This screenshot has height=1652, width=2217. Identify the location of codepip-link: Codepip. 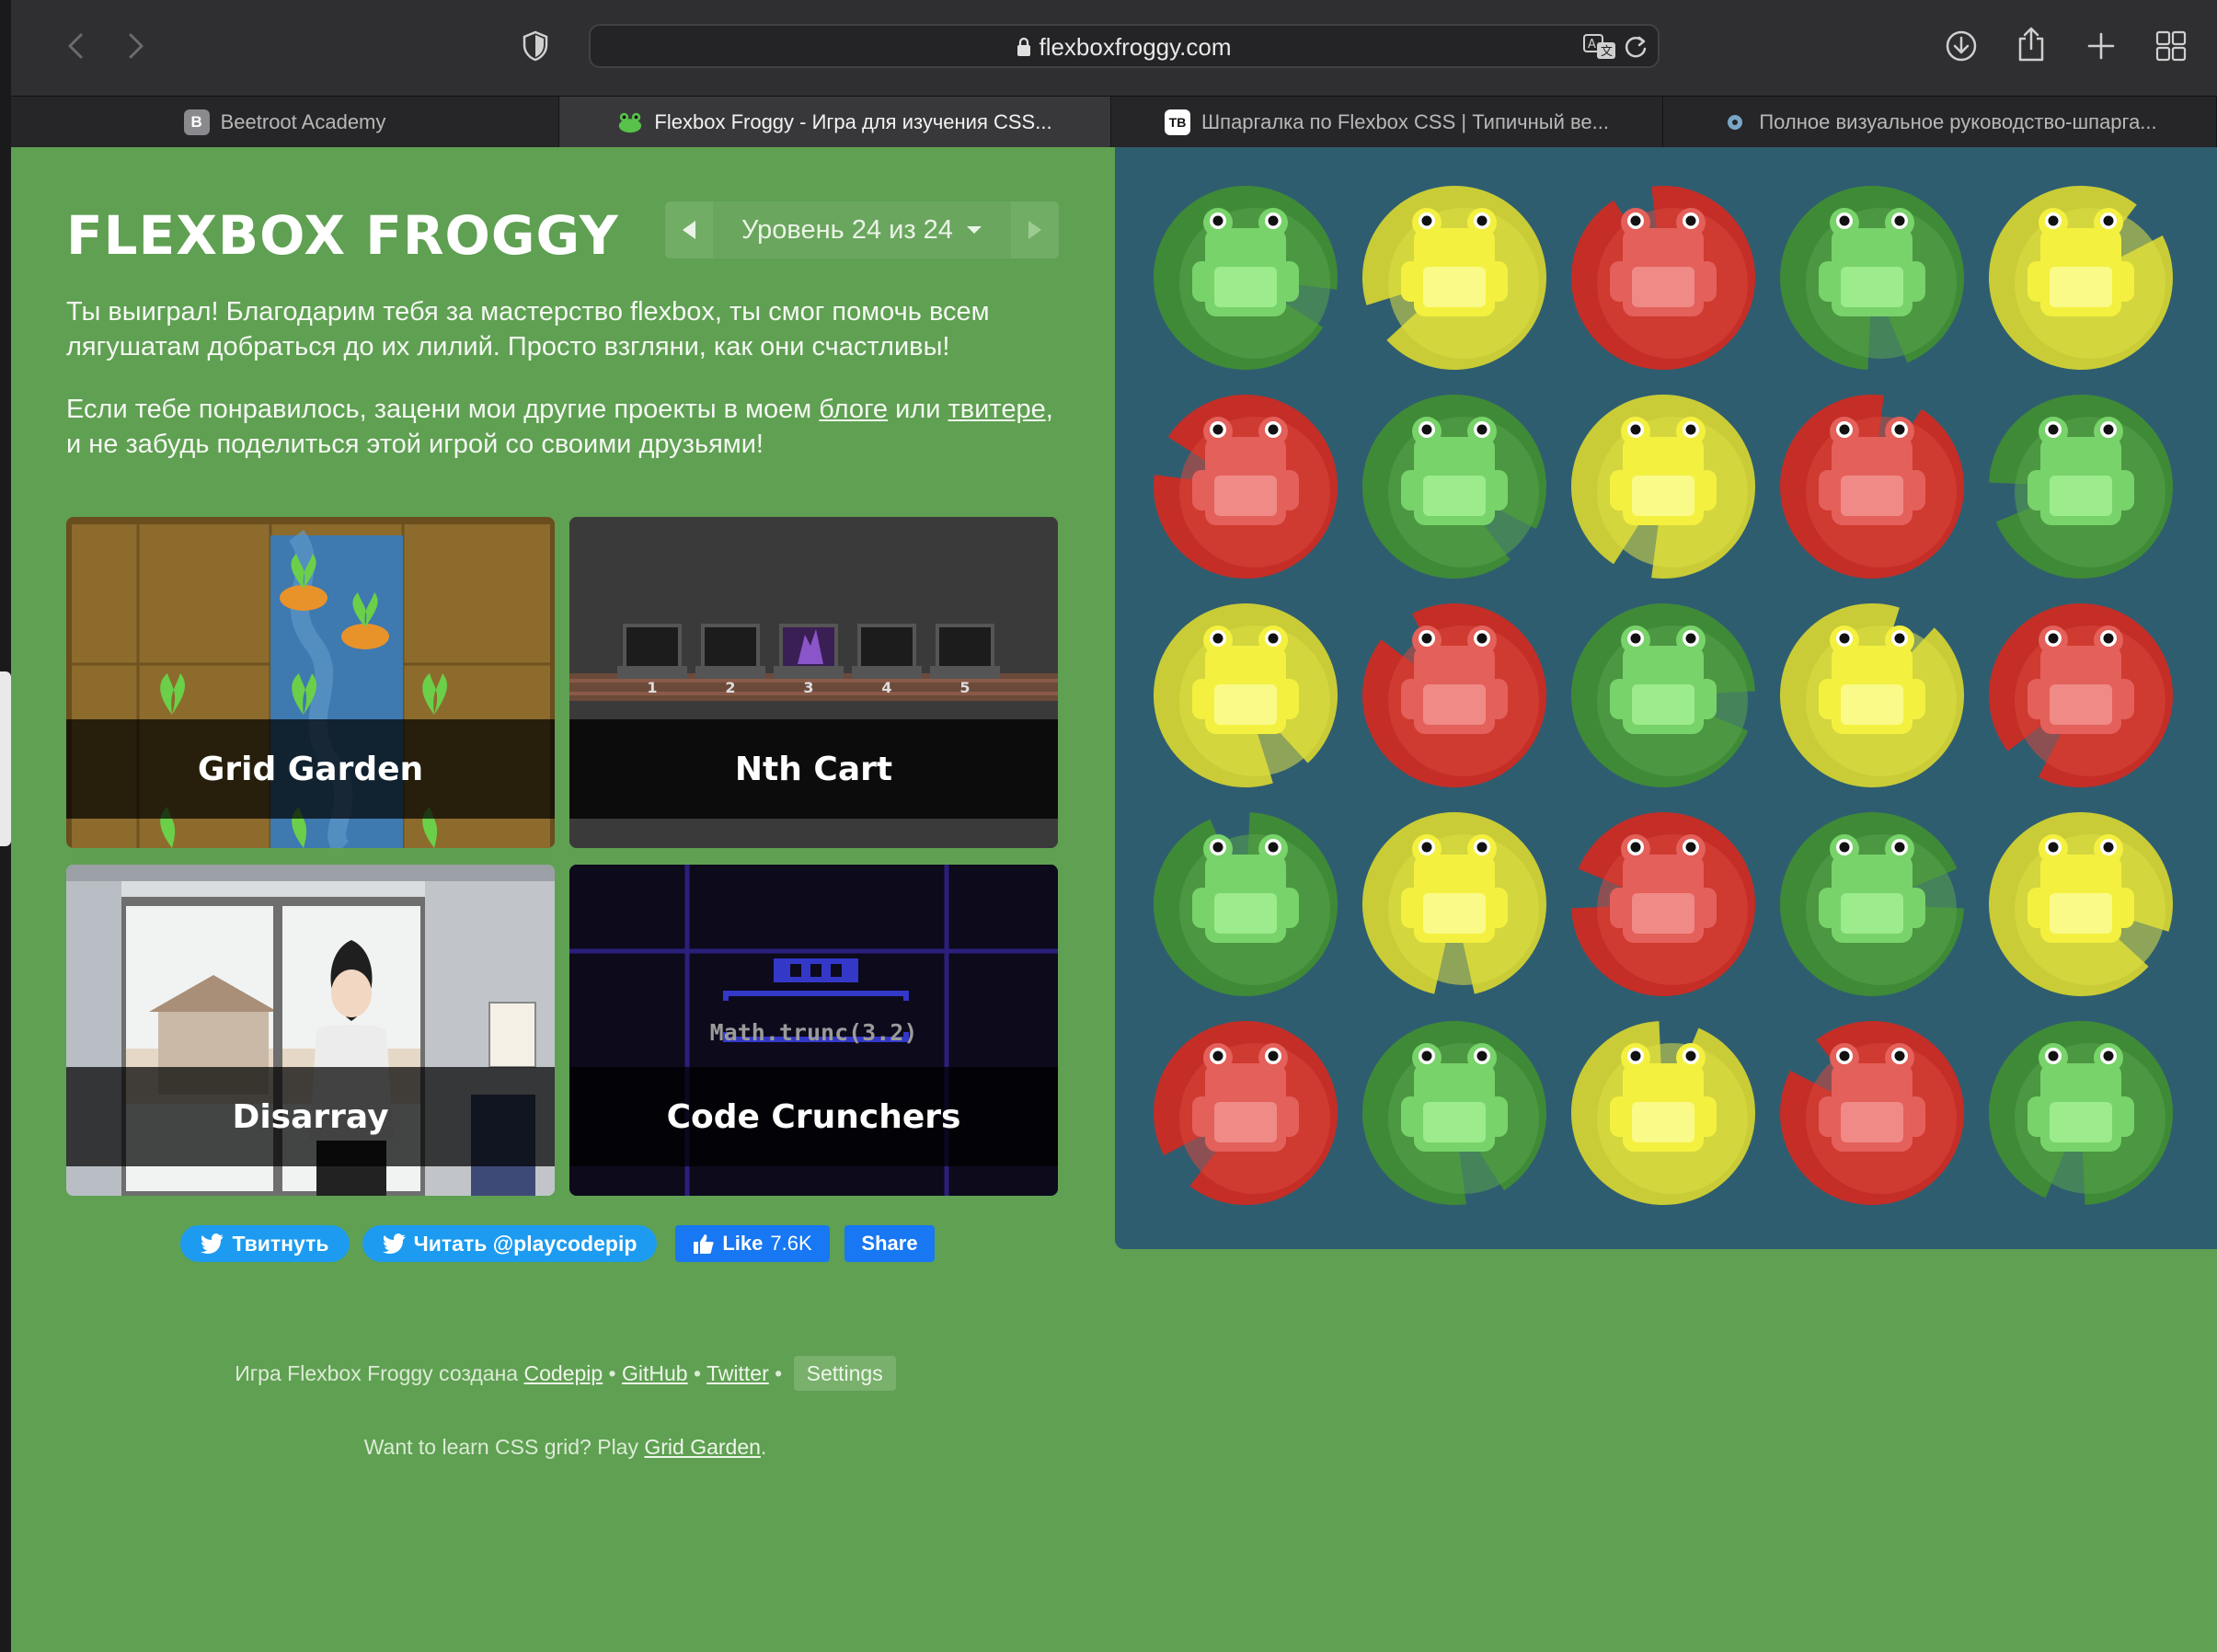
(563, 1373).